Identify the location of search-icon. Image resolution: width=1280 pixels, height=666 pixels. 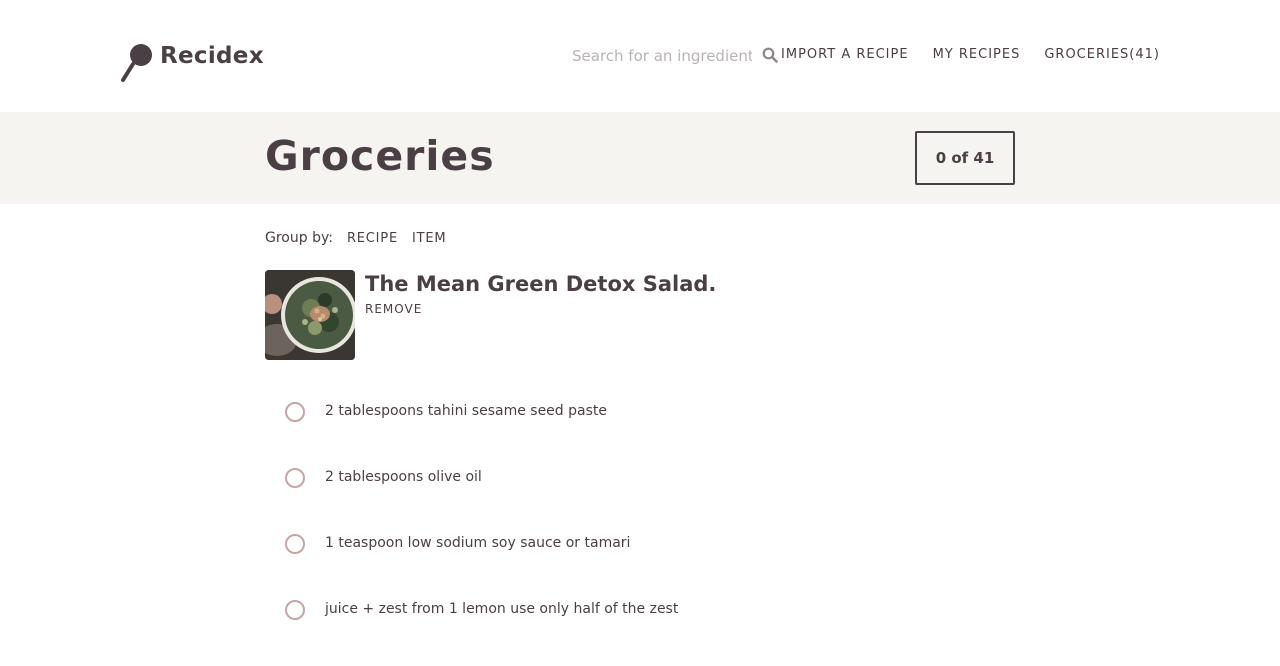
(770, 55).